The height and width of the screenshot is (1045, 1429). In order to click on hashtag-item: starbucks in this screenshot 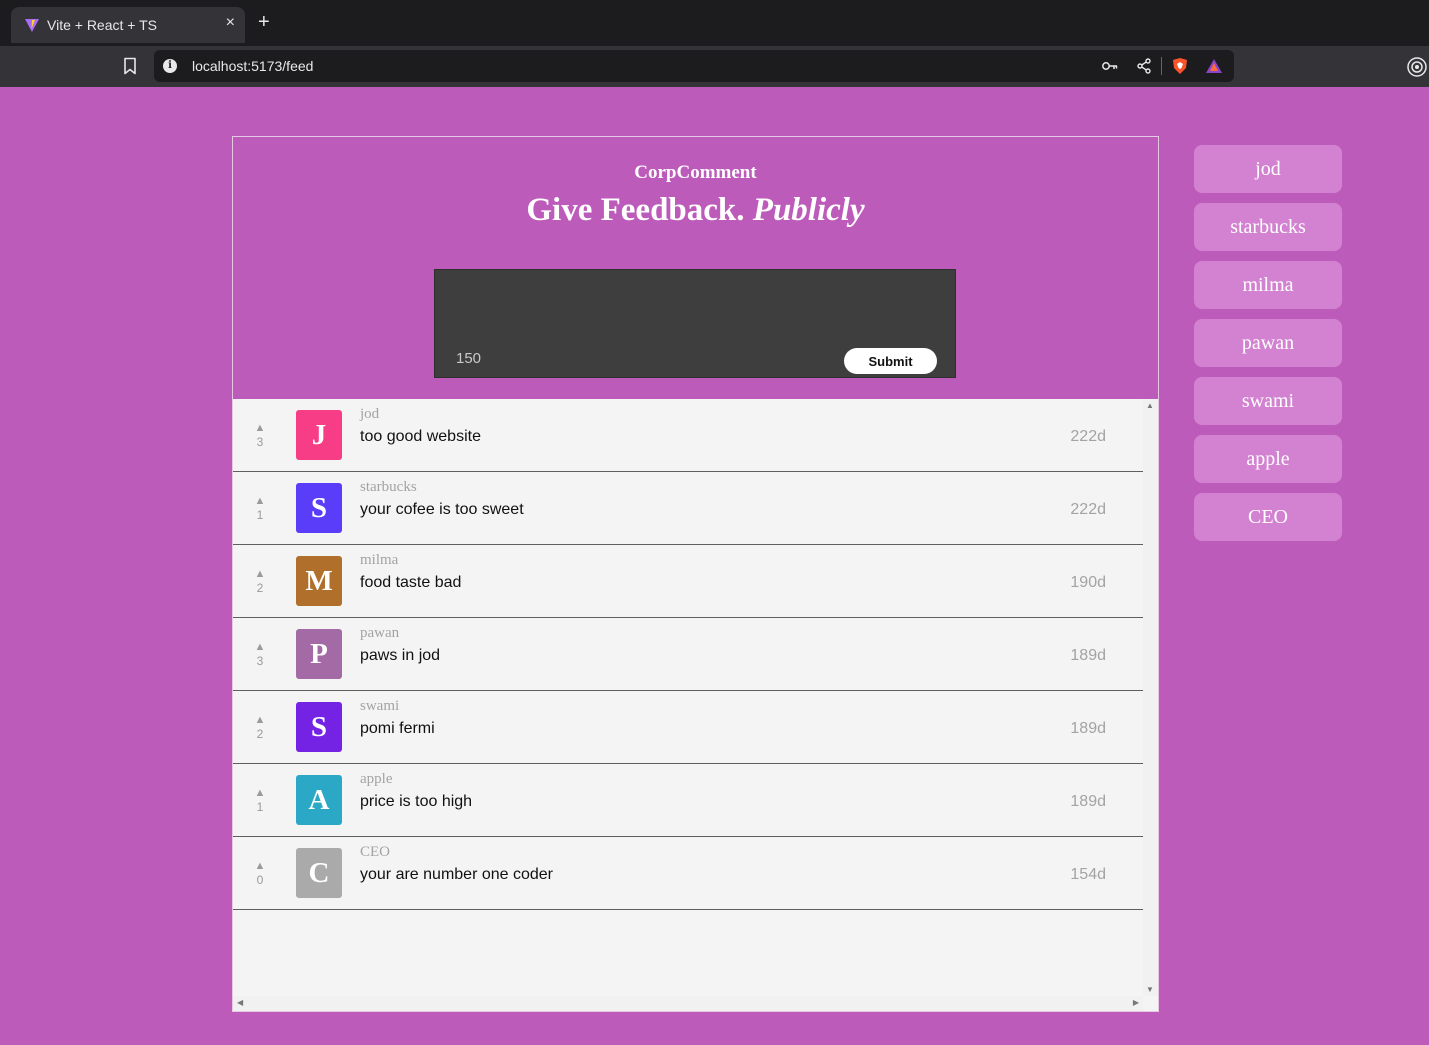, I will do `click(1268, 227)`.